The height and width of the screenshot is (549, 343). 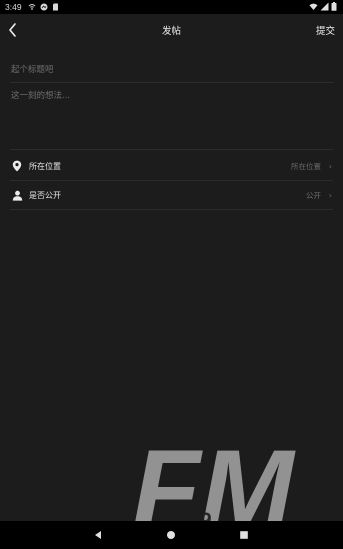 What do you see at coordinates (313, 6) in the screenshot?
I see `wifi-icon` at bounding box center [313, 6].